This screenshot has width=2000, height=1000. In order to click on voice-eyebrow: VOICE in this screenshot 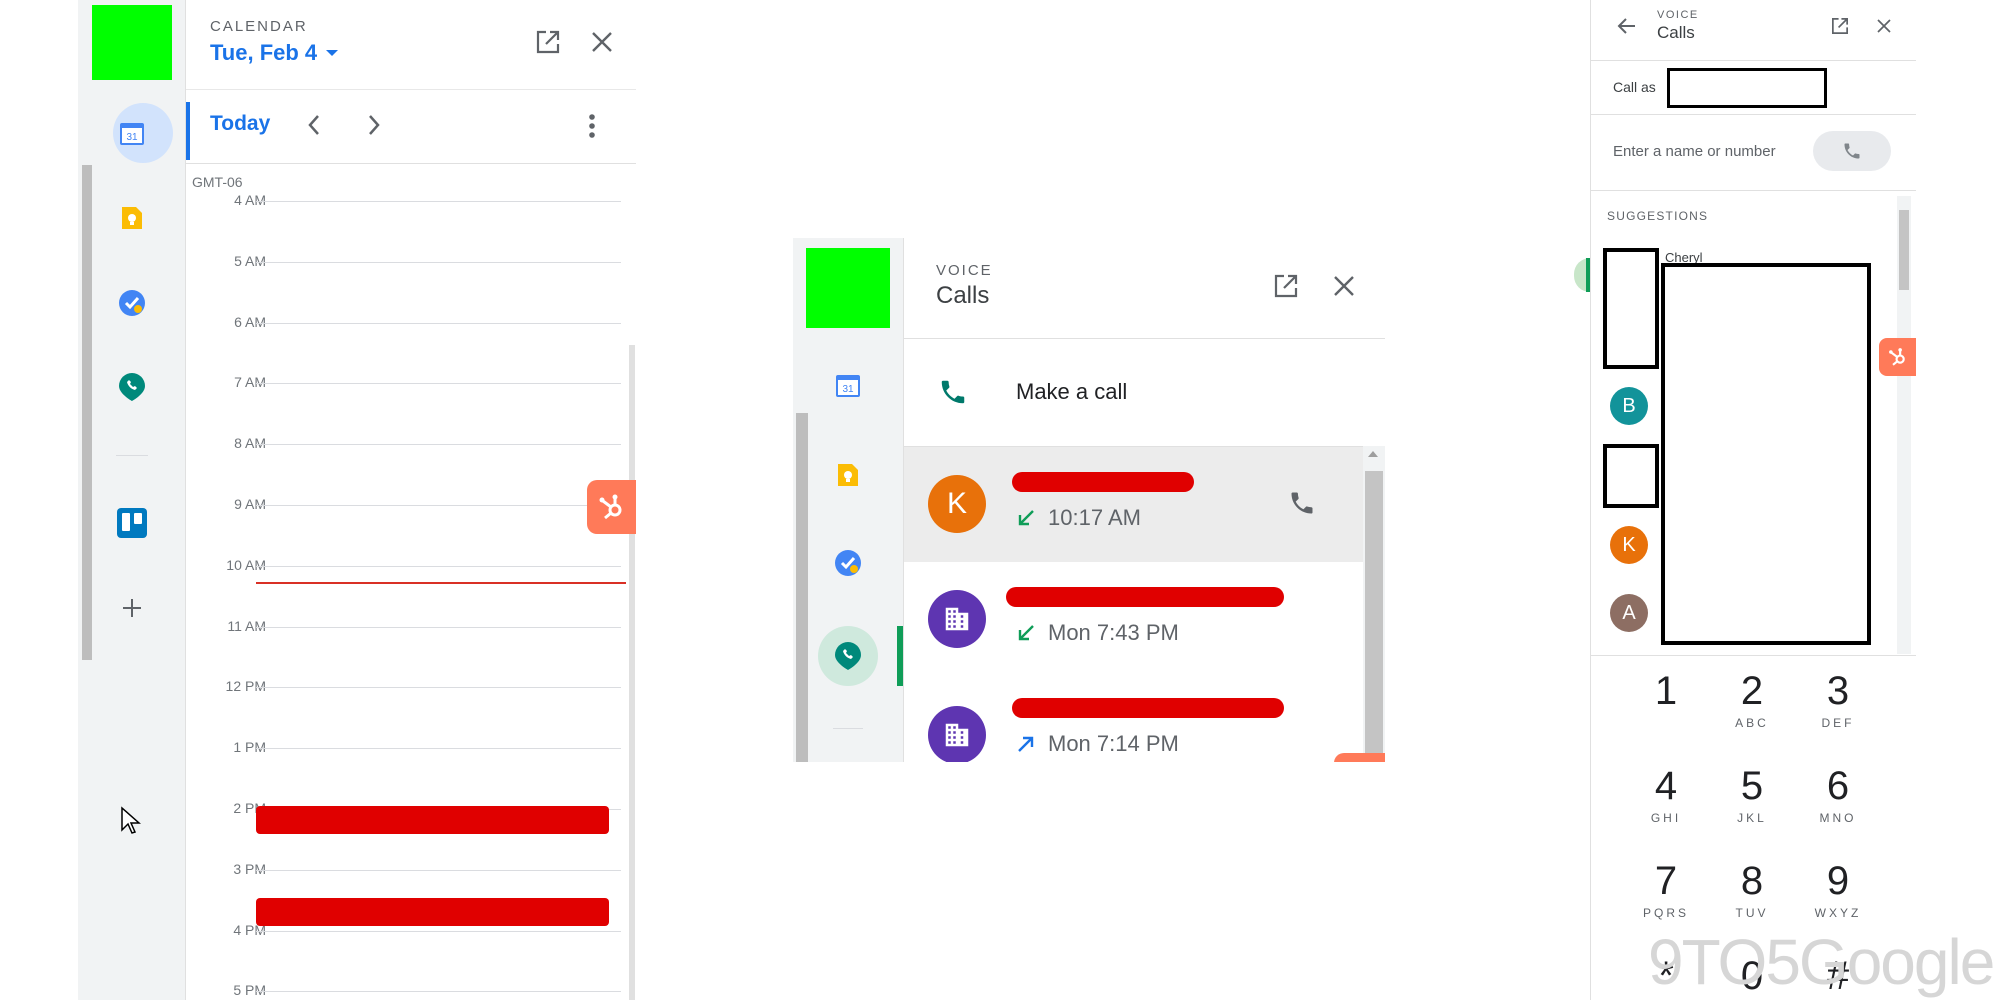, I will do `click(964, 270)`.